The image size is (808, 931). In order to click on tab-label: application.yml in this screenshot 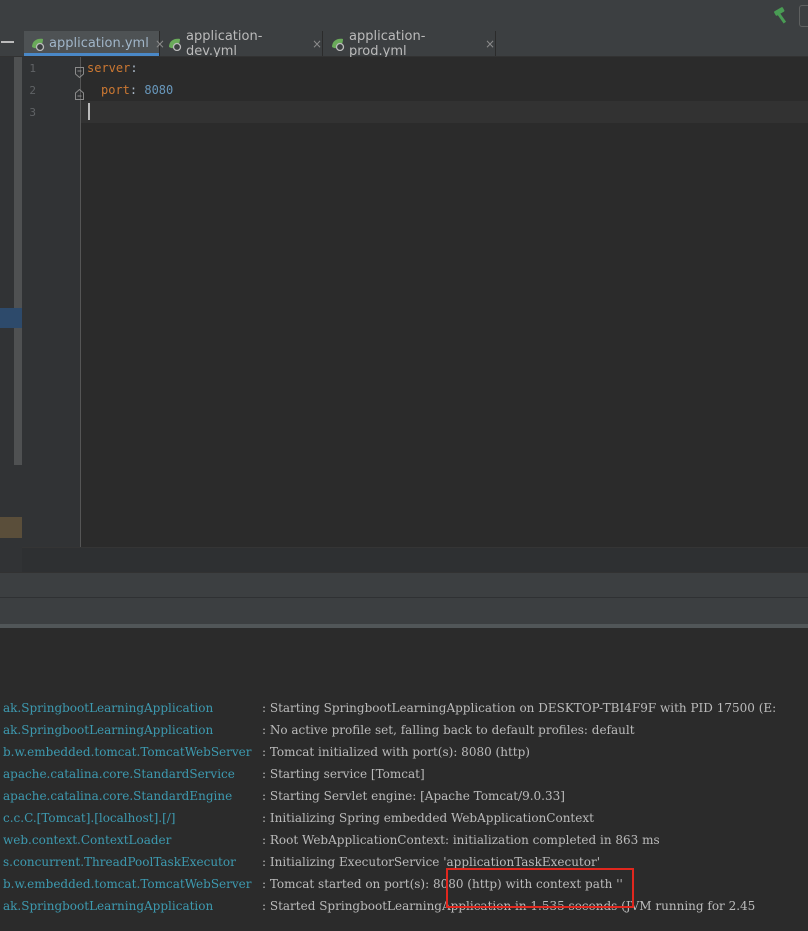, I will do `click(99, 43)`.